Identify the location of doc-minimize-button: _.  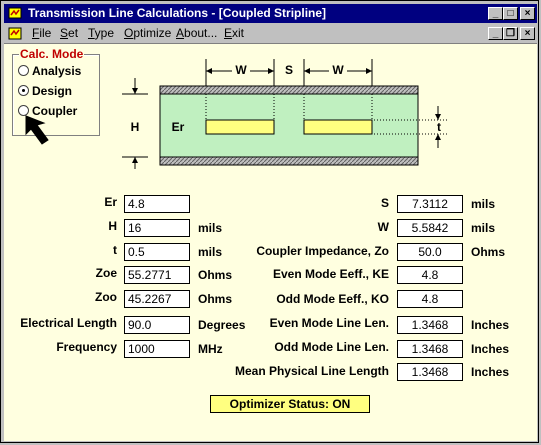
(495, 33).